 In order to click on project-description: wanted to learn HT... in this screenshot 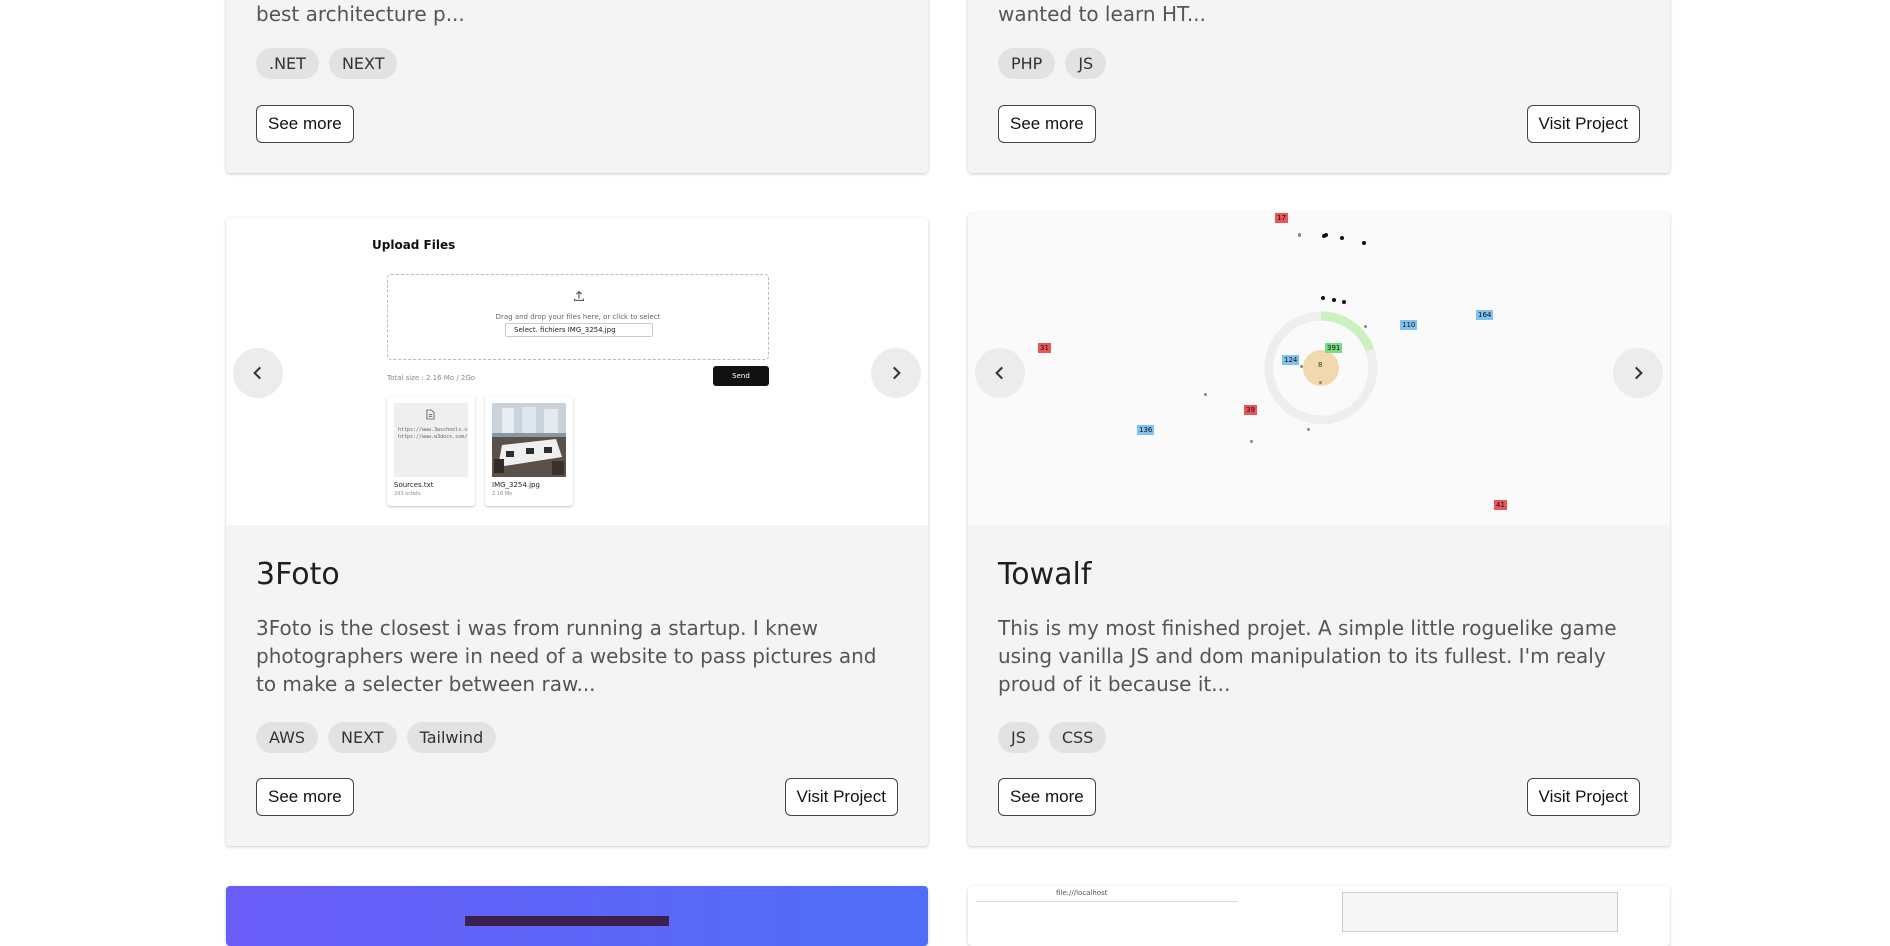, I will do `click(1102, 14)`.